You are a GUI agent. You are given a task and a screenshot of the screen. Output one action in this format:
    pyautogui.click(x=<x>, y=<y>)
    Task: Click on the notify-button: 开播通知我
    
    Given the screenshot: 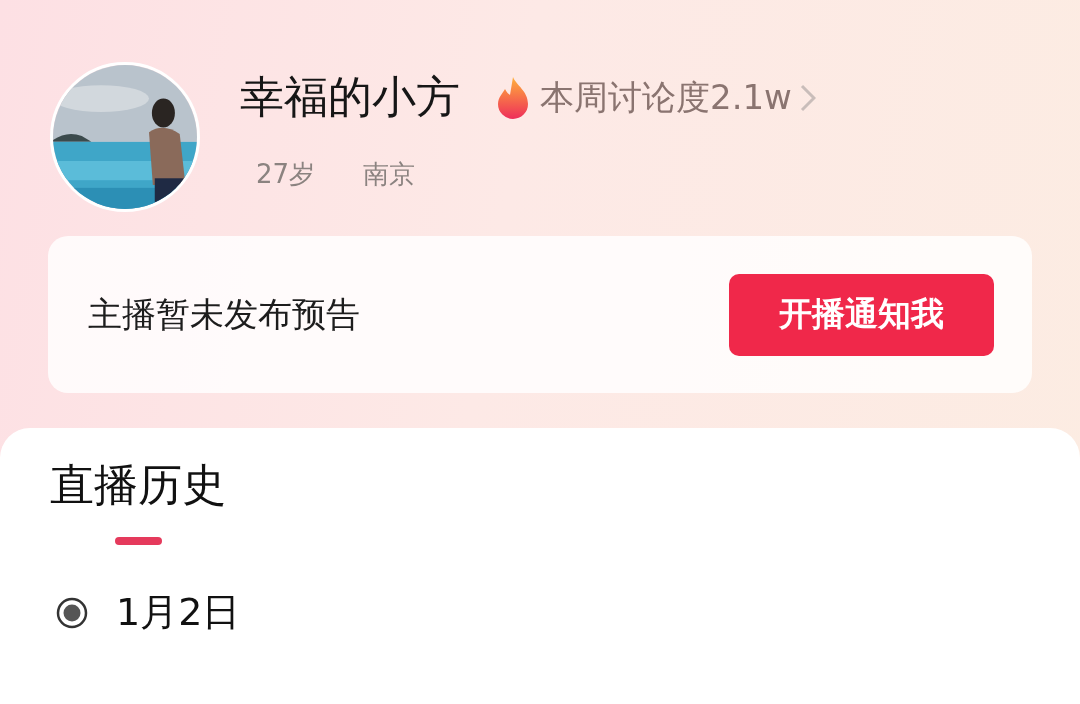 What is the action you would take?
    pyautogui.click(x=861, y=314)
    